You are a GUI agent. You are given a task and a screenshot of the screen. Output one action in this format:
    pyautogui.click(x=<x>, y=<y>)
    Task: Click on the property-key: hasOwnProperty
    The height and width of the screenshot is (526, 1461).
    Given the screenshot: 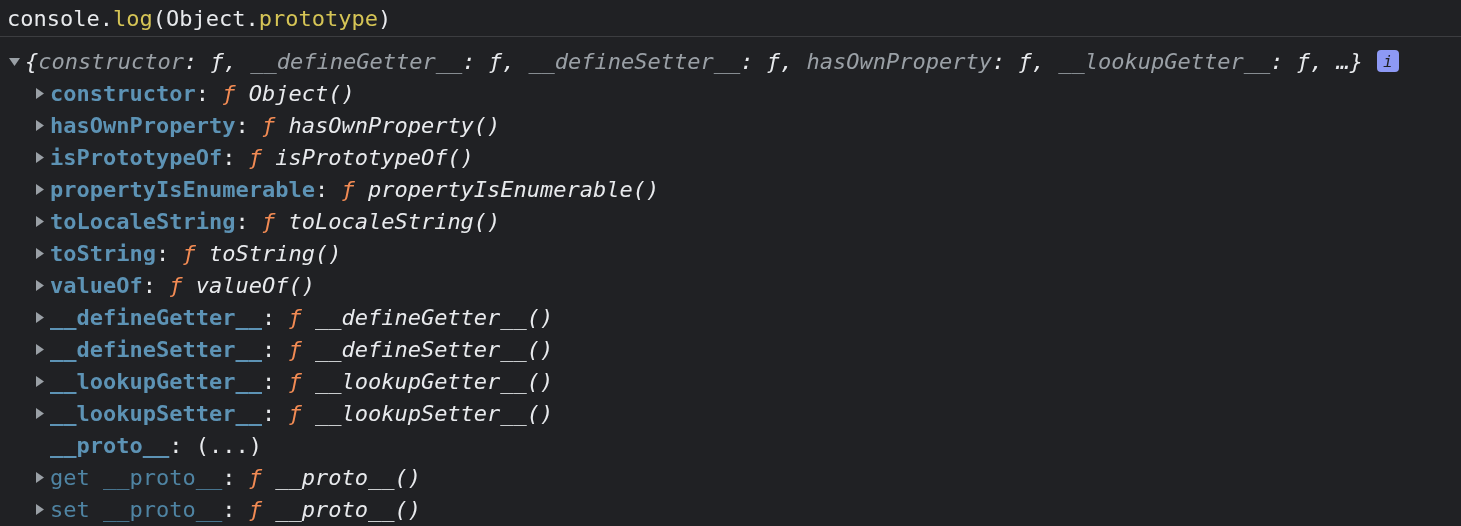 What is the action you would take?
    pyautogui.click(x=143, y=125)
    